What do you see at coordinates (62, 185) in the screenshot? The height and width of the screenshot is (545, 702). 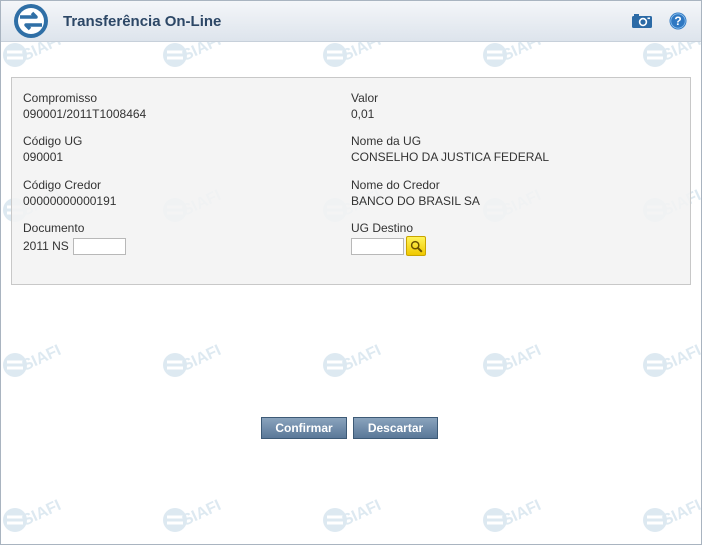 I see `codigo-credor-label: Código Credor` at bounding box center [62, 185].